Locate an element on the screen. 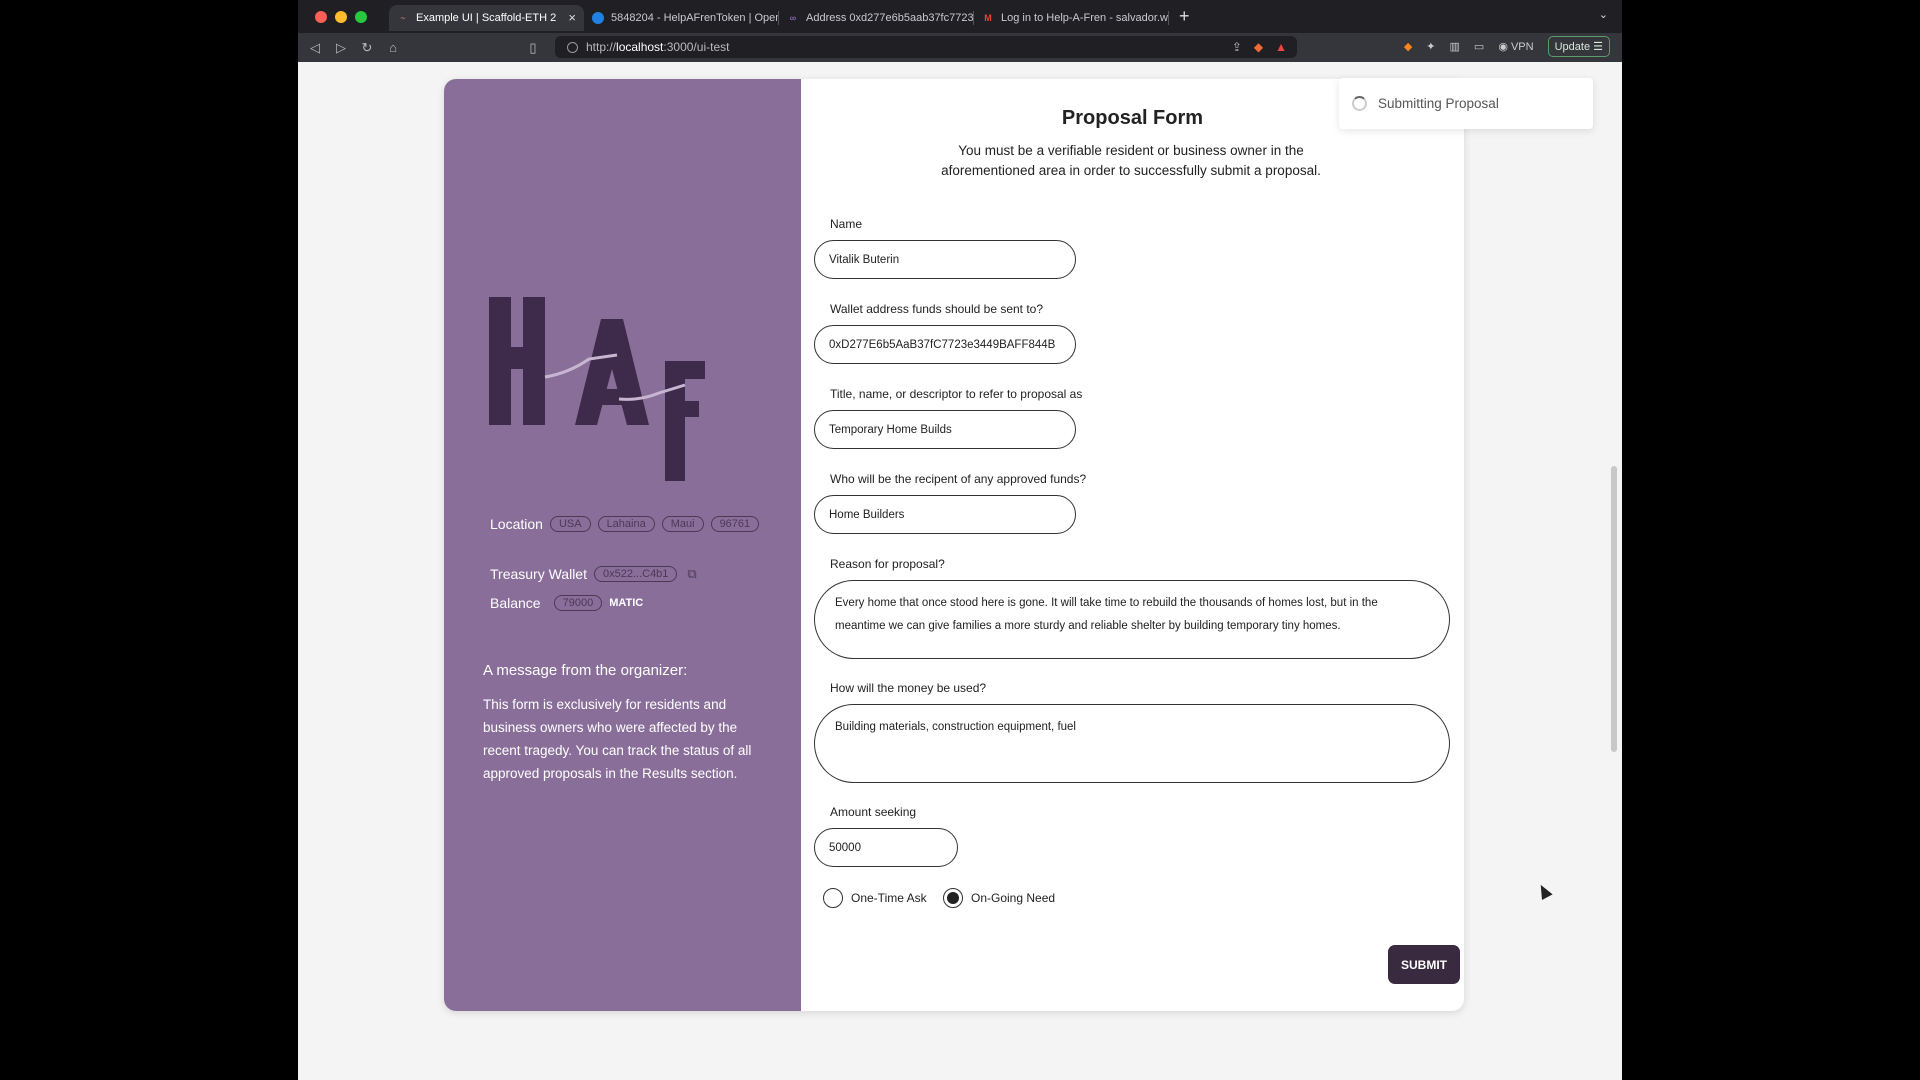 The width and height of the screenshot is (1920, 1080). wallet-icon: ▭ is located at coordinates (1479, 46).